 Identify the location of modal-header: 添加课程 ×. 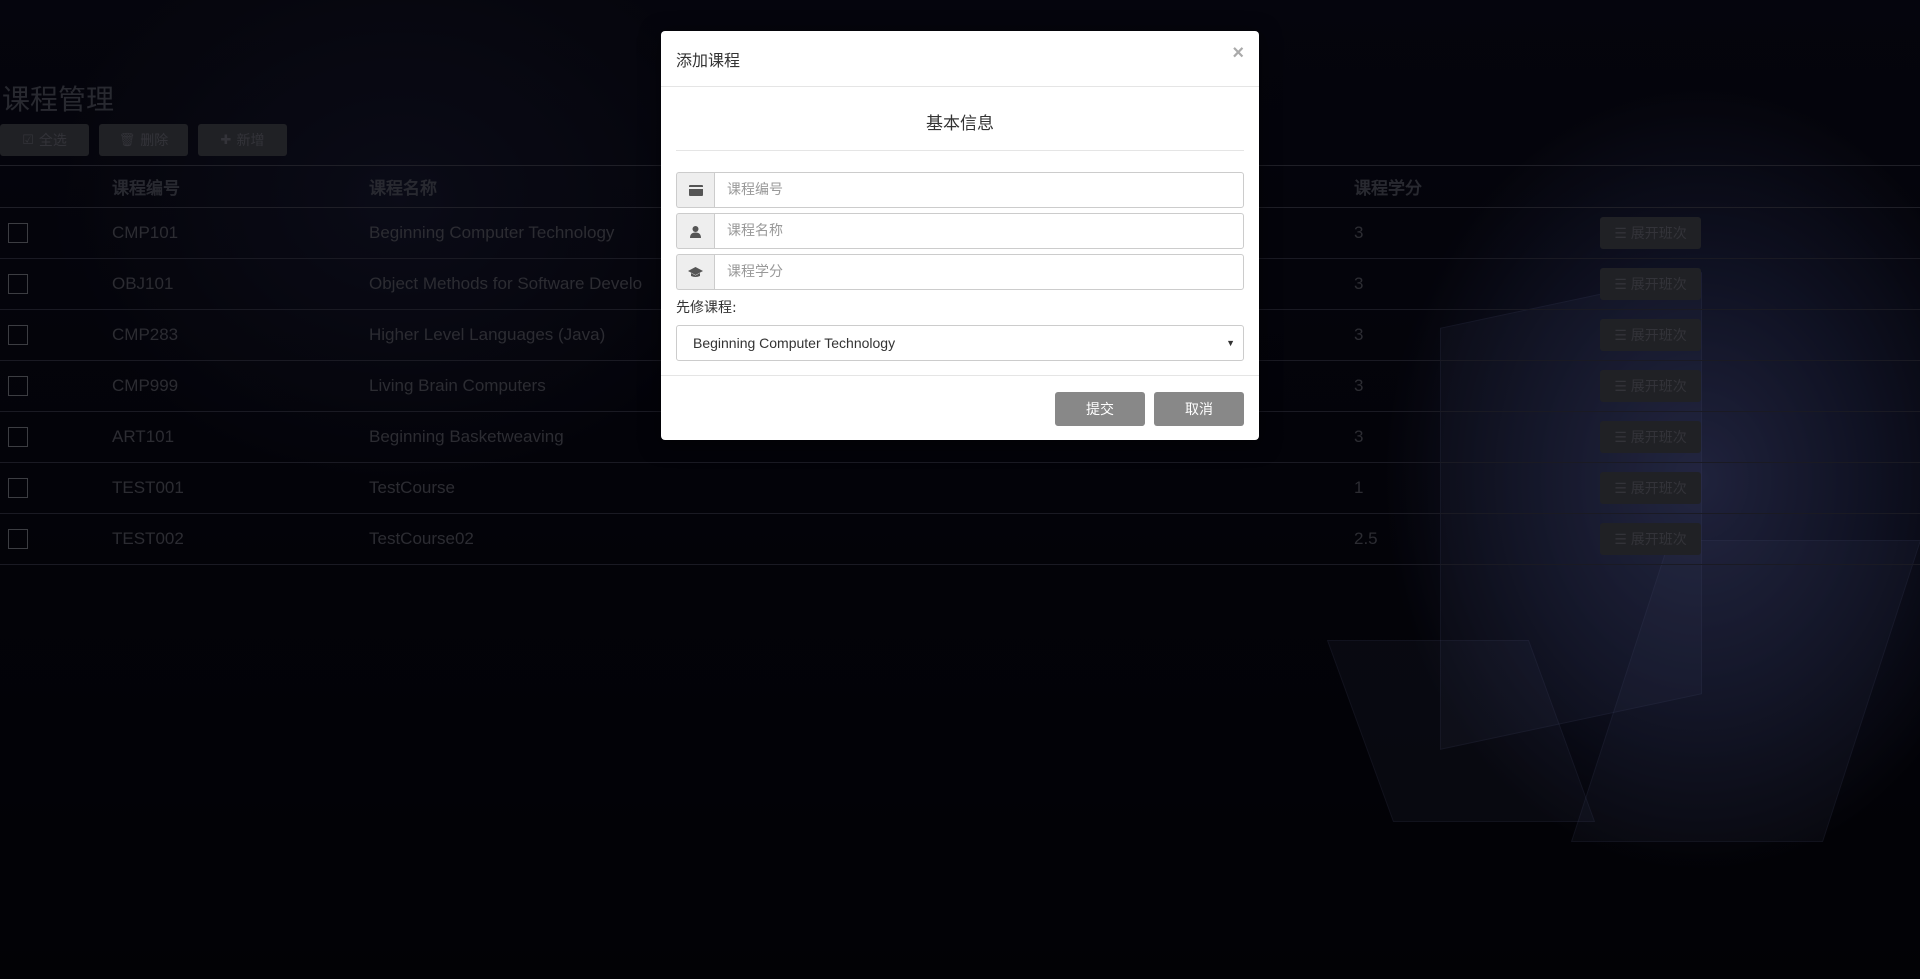
(960, 59).